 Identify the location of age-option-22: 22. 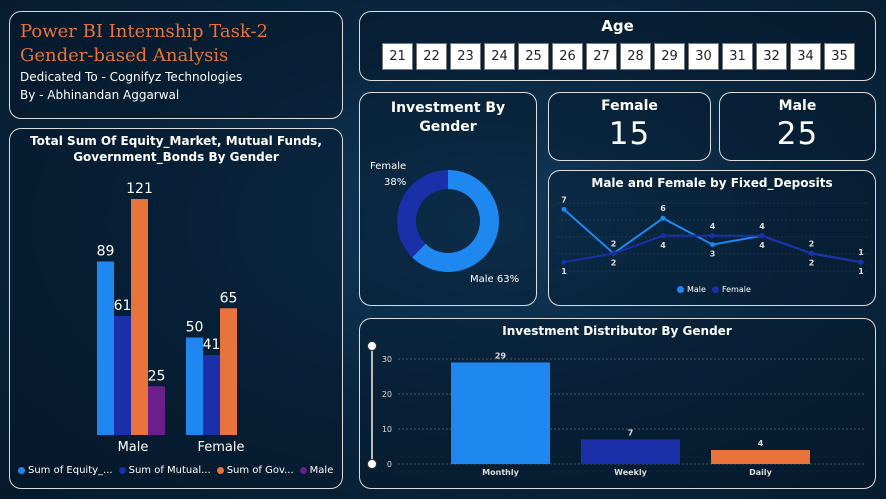
(431, 56).